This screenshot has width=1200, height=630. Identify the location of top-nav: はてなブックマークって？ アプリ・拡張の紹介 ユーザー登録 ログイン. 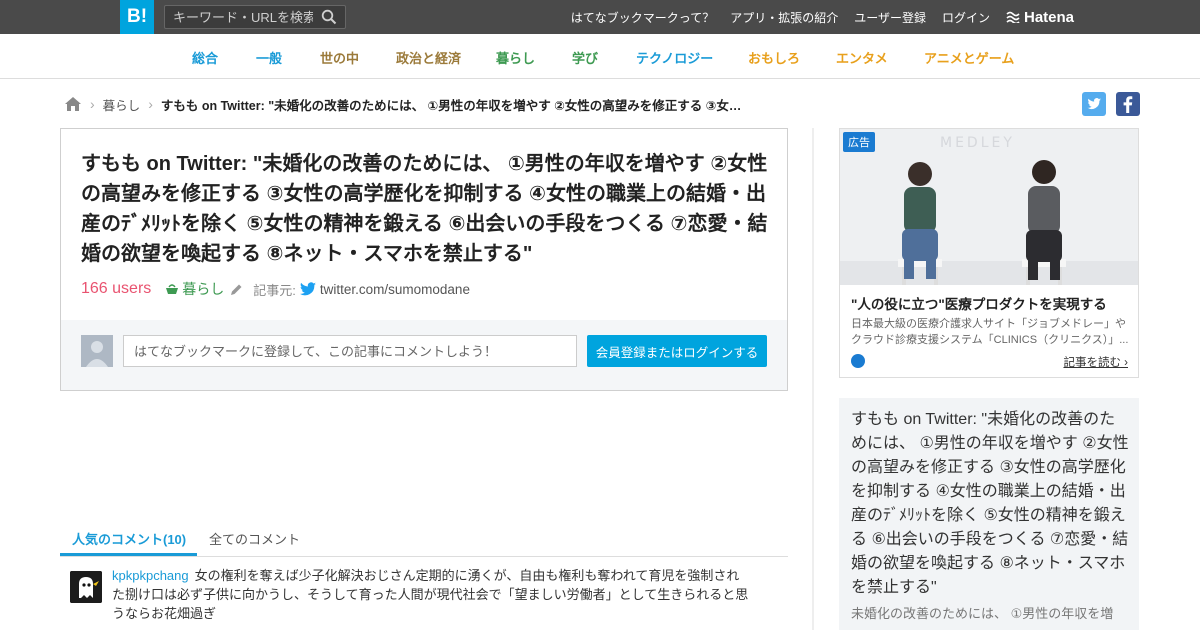
(780, 17).